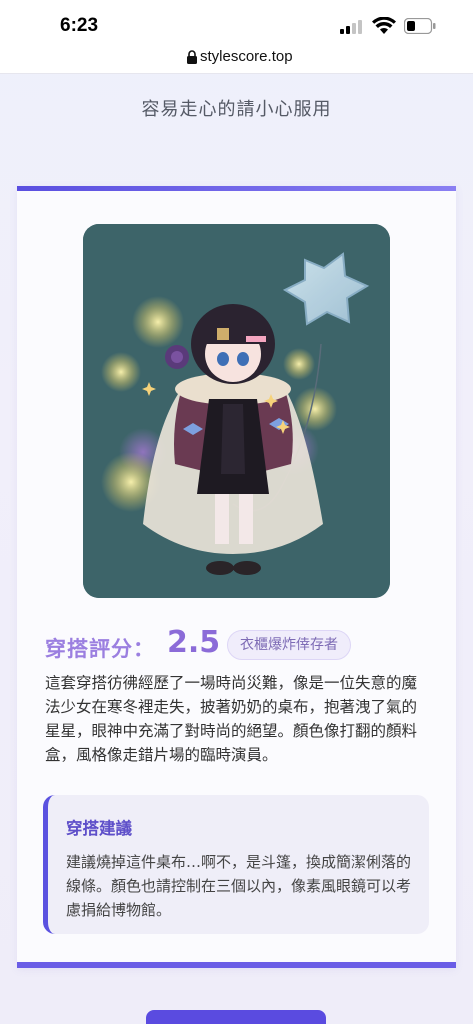 The height and width of the screenshot is (1024, 473). Describe the element at coordinates (192, 57) in the screenshot. I see `lock-icon` at that location.